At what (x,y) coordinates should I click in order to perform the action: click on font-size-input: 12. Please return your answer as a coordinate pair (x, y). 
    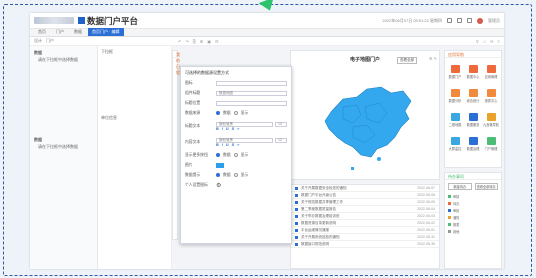
    Looking at the image, I should click on (281, 140).